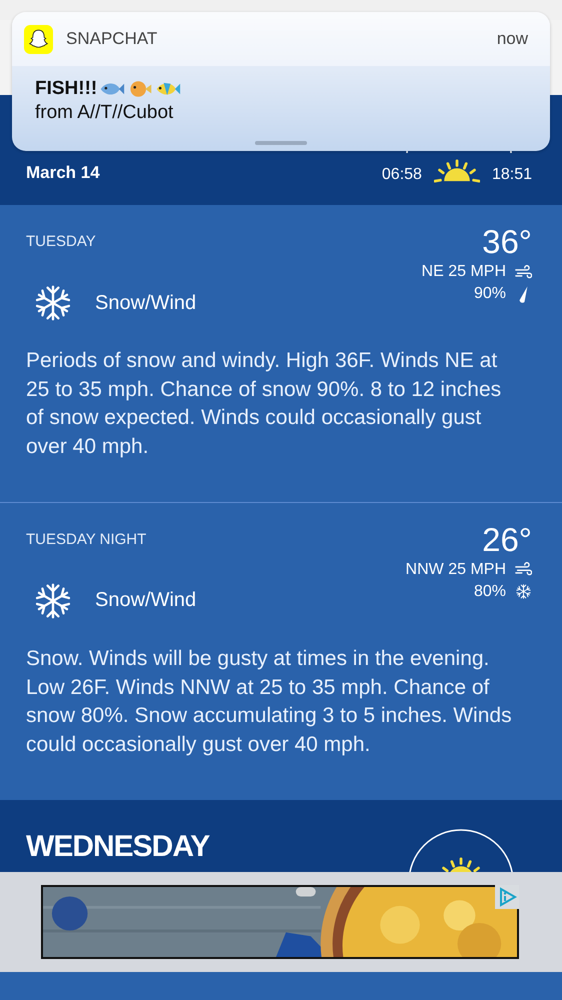 The image size is (562, 1000). What do you see at coordinates (118, 846) in the screenshot?
I see `day-title: WEDNESDAY` at bounding box center [118, 846].